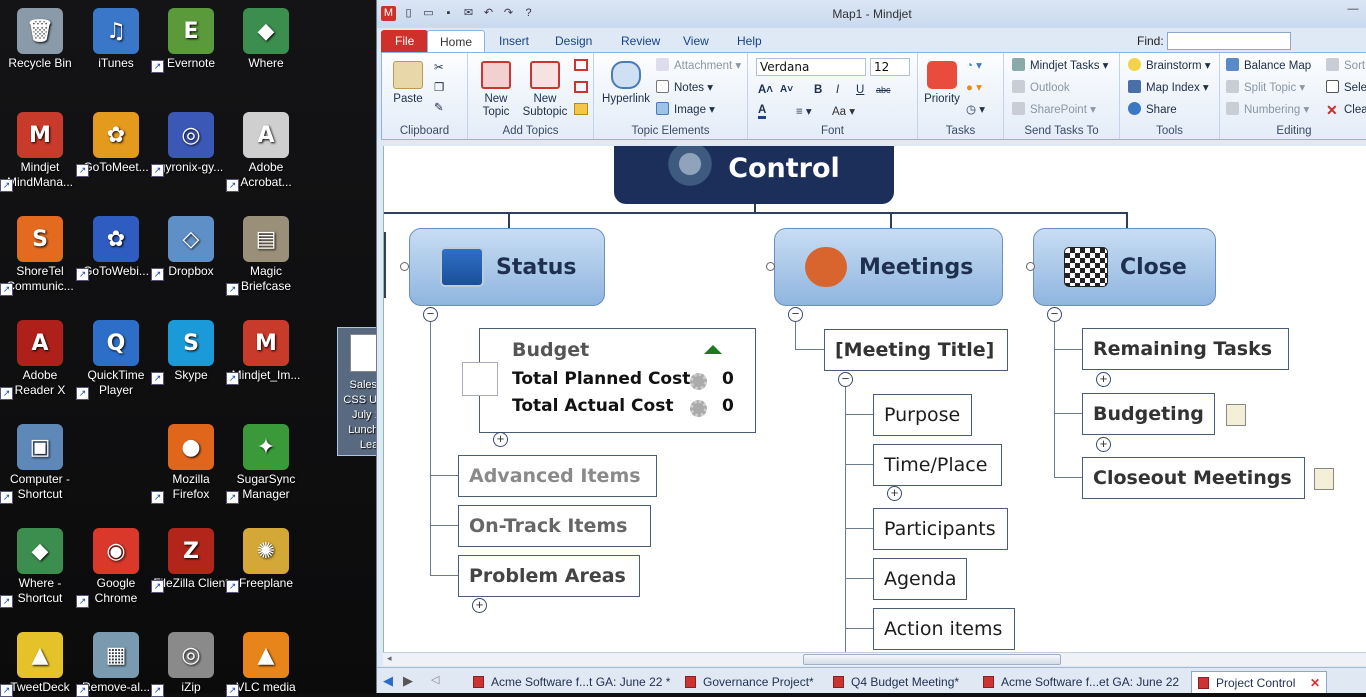  I want to click on map-index-button: Map Index ▾, so click(1168, 88).